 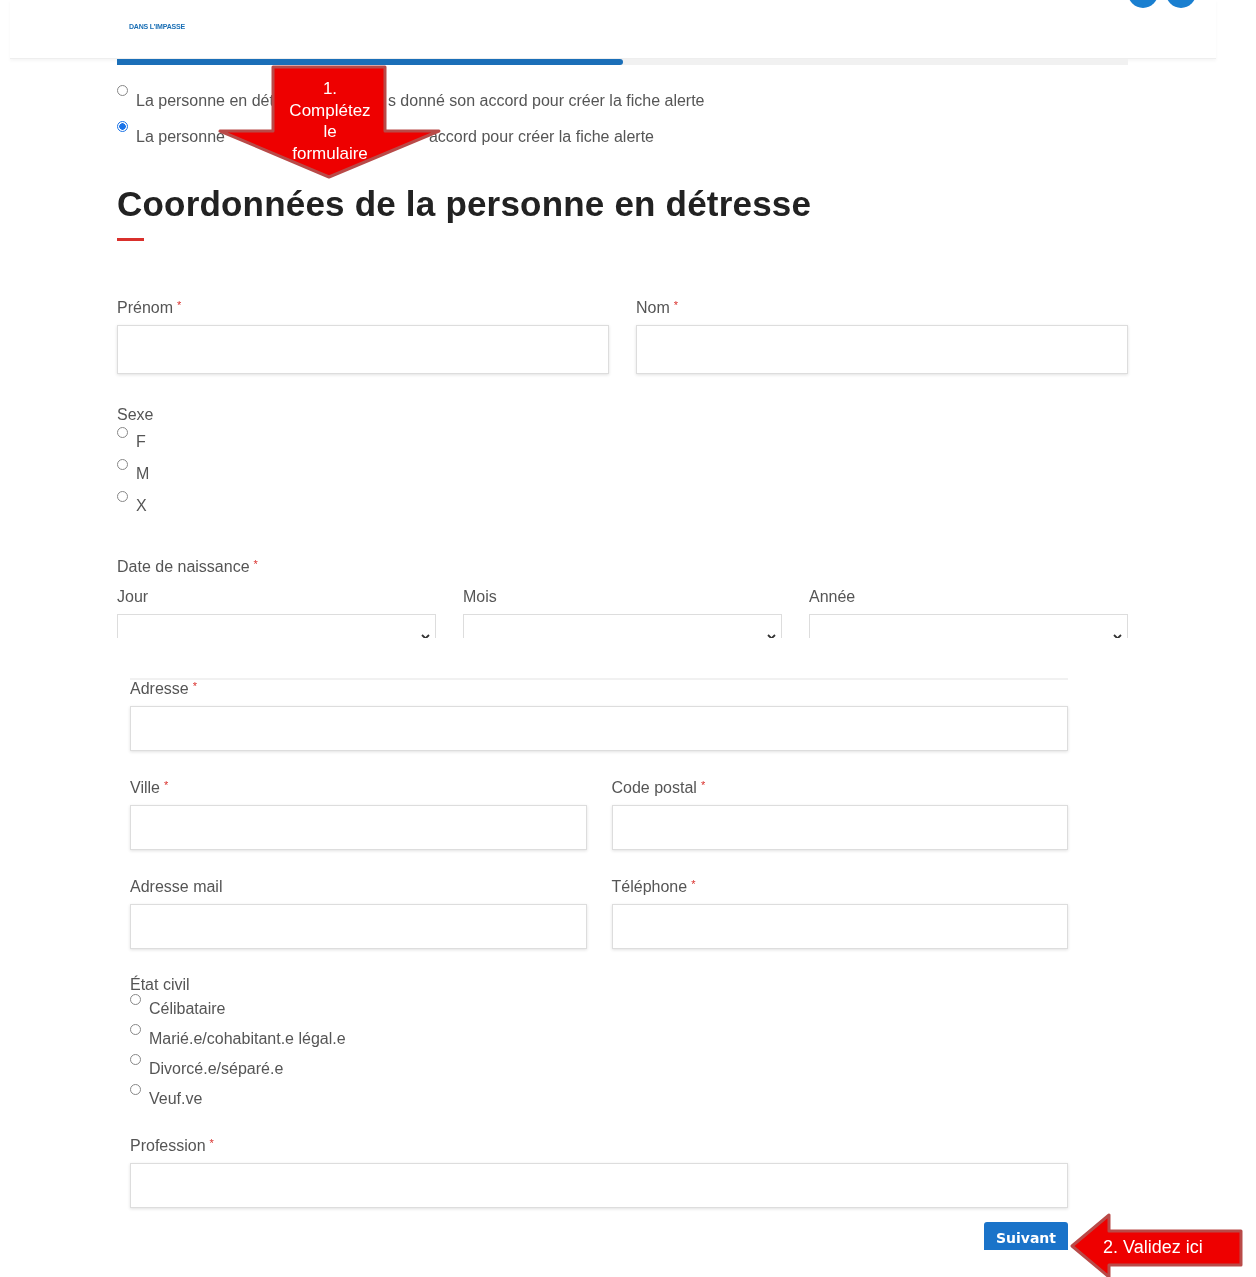 I want to click on option-text: Divorcé.e/séparé.e, so click(x=216, y=1069).